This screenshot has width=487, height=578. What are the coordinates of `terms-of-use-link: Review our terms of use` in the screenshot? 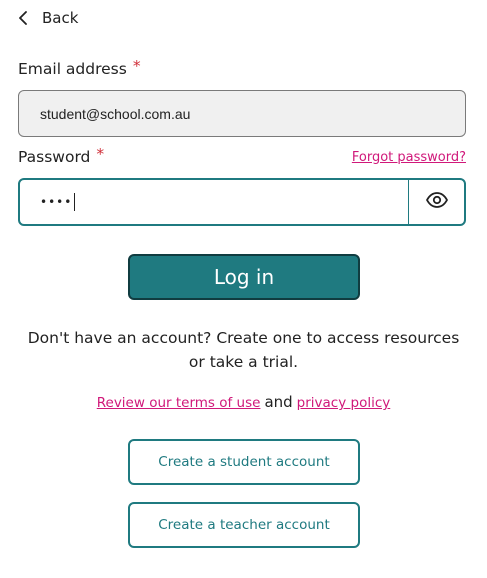 It's located at (179, 403).